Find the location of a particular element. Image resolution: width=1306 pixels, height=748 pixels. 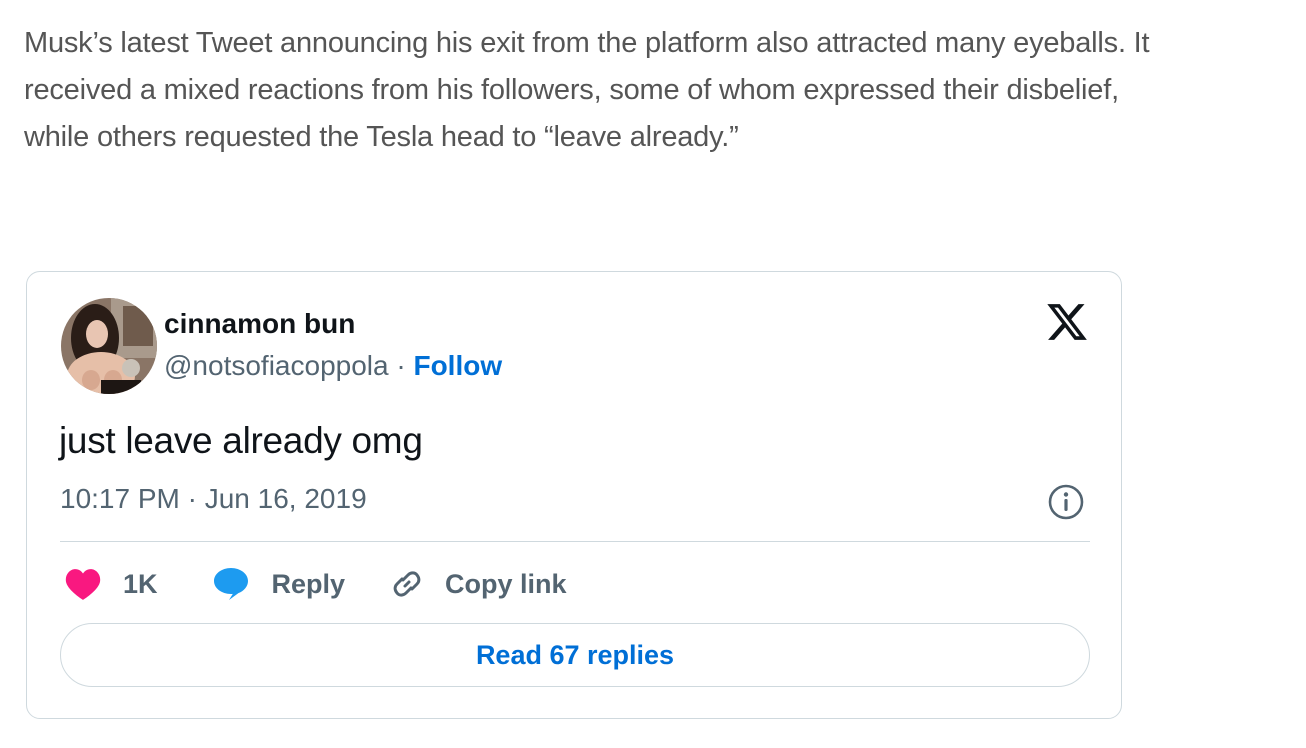

speech-bubble-icon is located at coordinates (230, 584).